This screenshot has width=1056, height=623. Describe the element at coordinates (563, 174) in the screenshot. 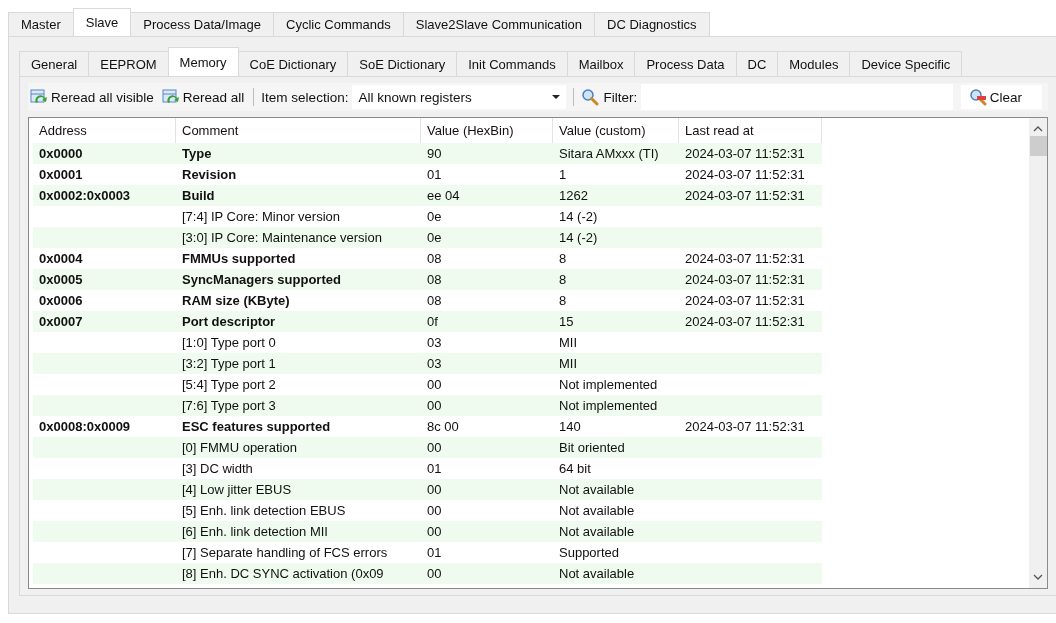

I see `table-cell-text: 1` at that location.